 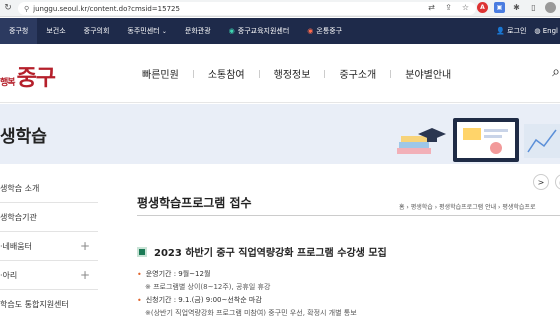 I want to click on side-menu-item: ·네배움터 +, so click(x=49, y=246).